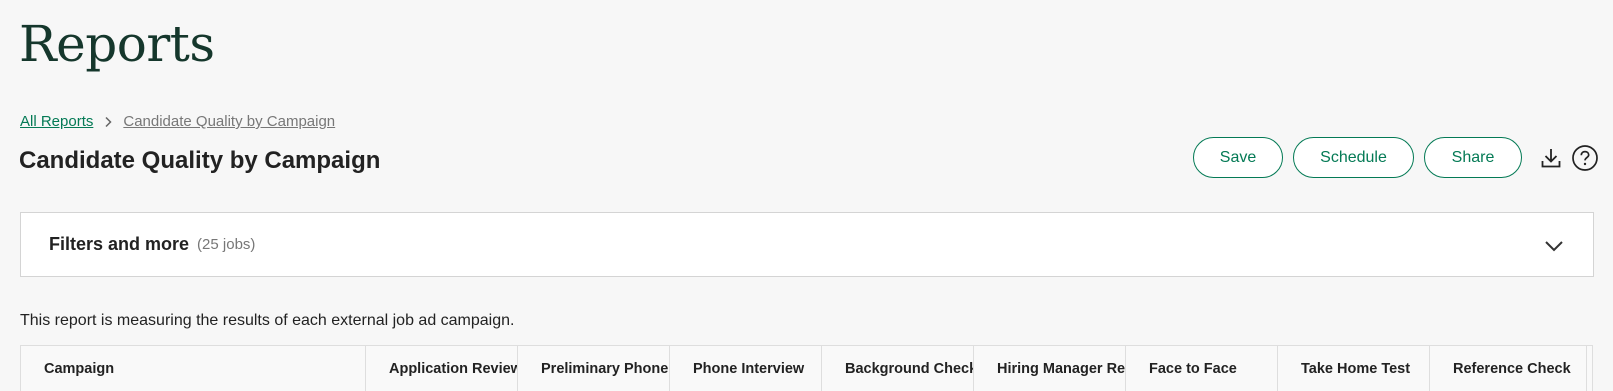  I want to click on column-header-application-review: Application Review, so click(442, 368).